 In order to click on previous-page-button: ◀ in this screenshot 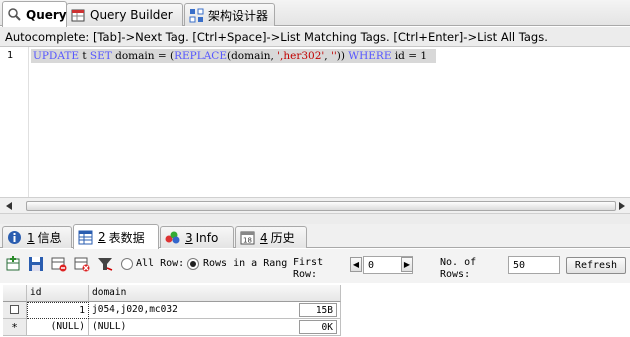, I will do `click(356, 264)`.